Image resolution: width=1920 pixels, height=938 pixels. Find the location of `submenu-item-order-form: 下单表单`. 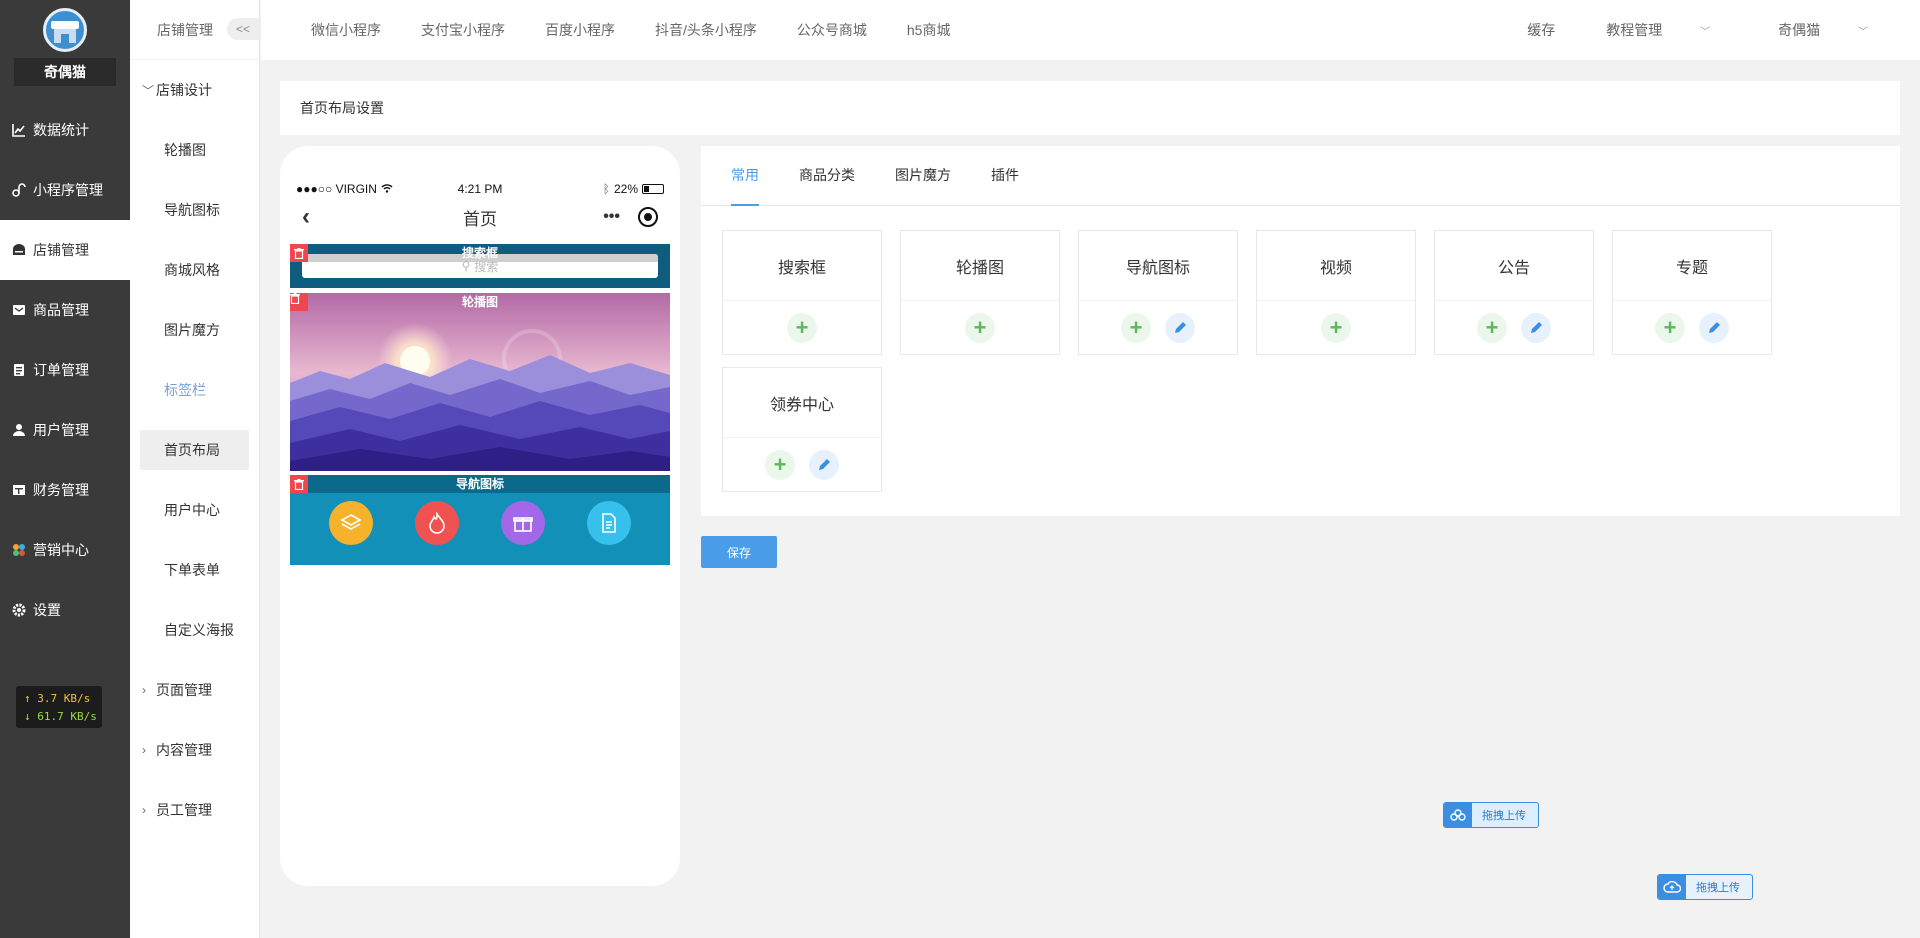

submenu-item-order-form: 下单表单 is located at coordinates (194, 570).